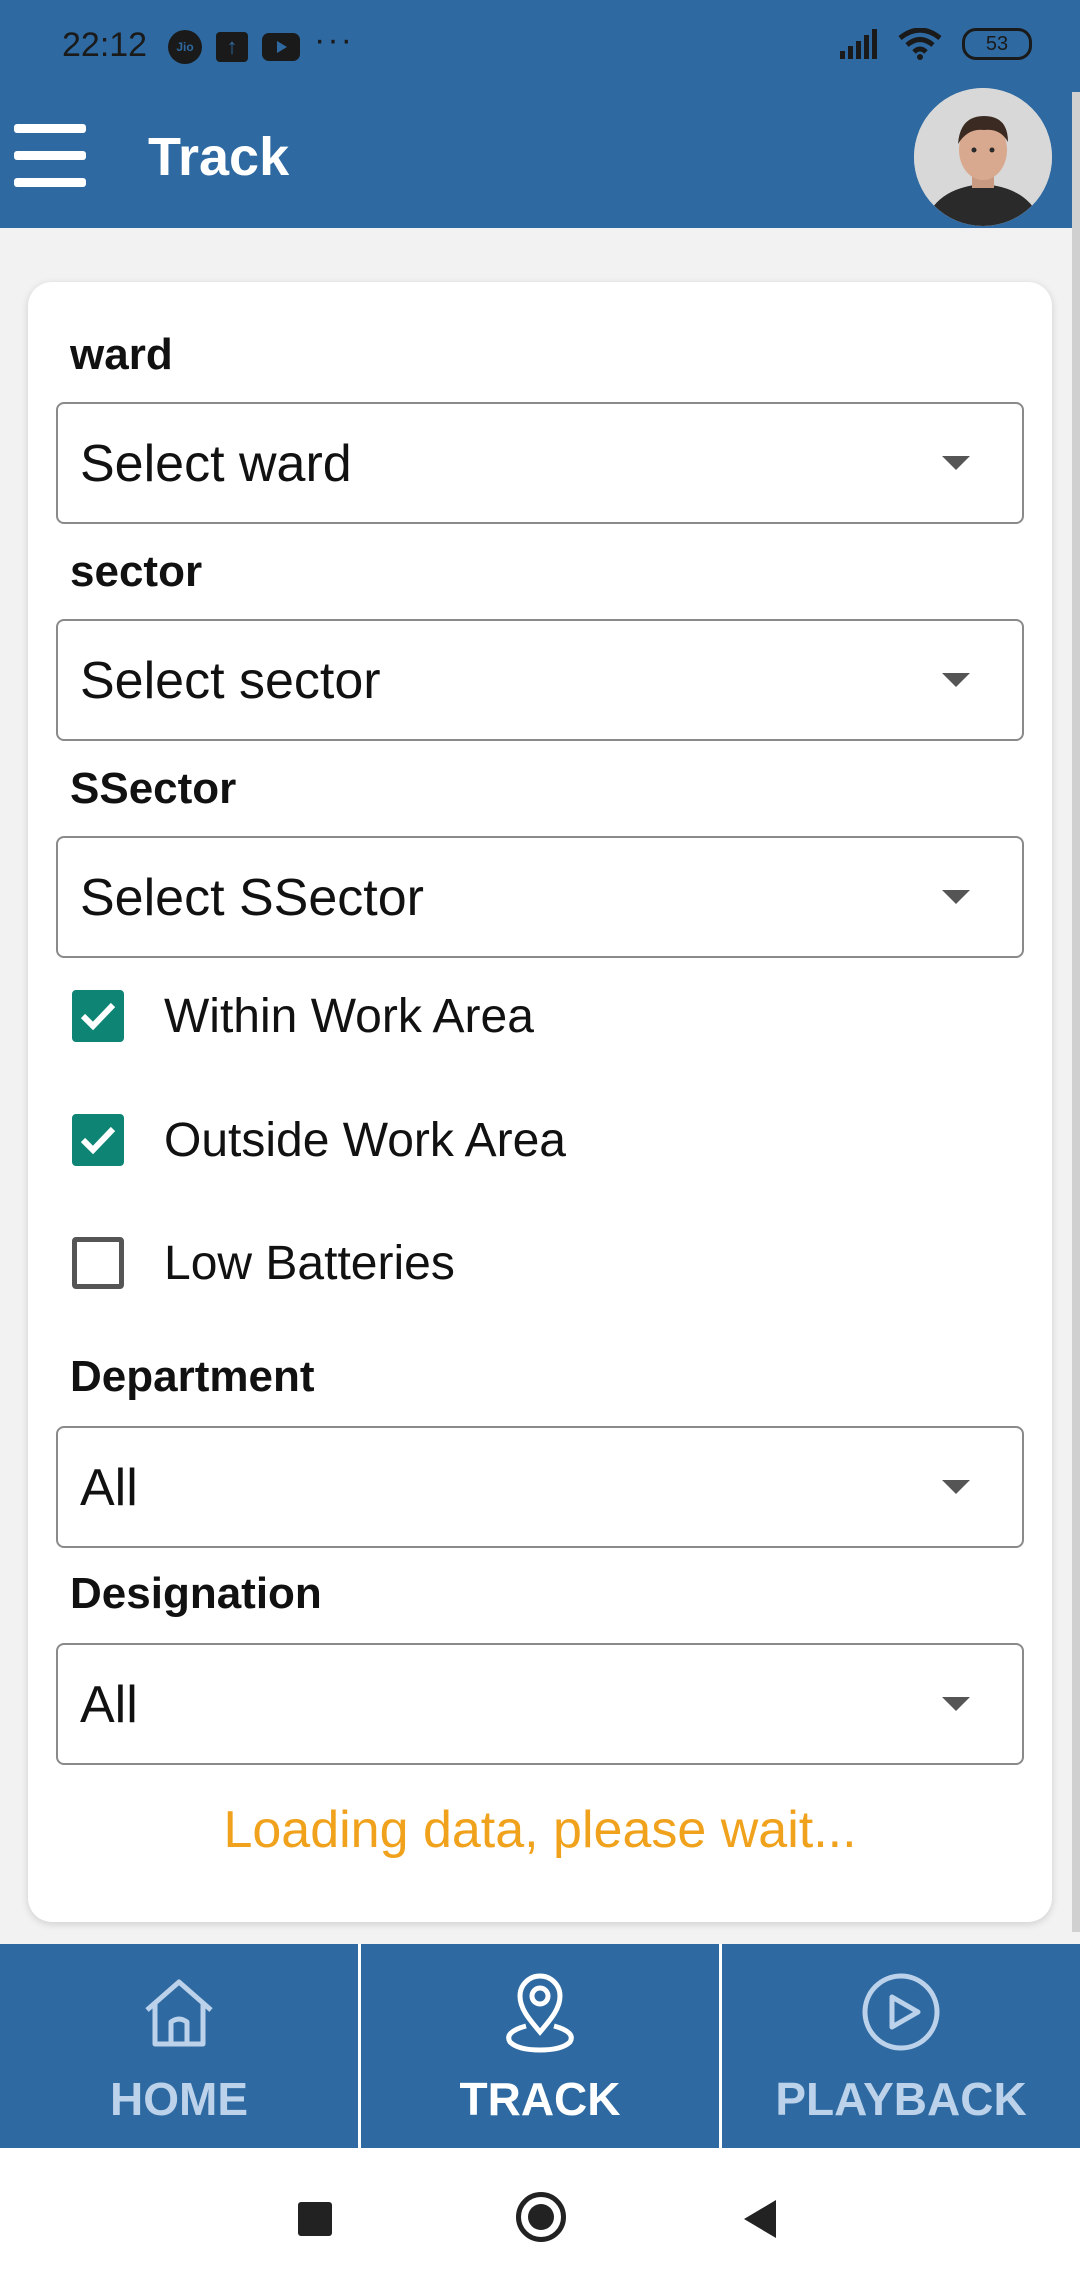 The image size is (1080, 2280). What do you see at coordinates (997, 44) in the screenshot?
I see `battery-indicator: 53` at bounding box center [997, 44].